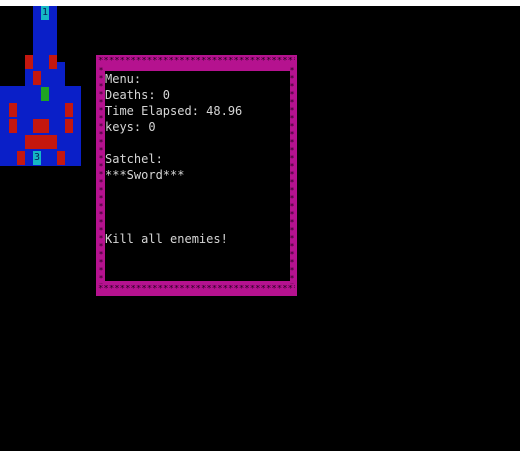  I want to click on time-elapsed: Time Elapsed: 48.96, so click(174, 111).